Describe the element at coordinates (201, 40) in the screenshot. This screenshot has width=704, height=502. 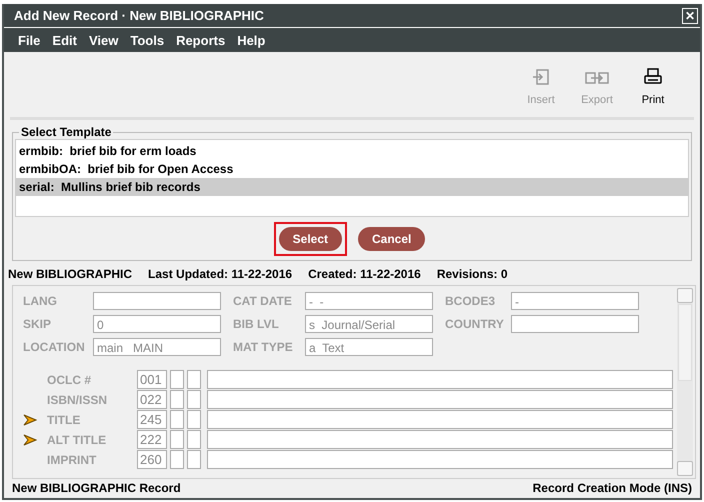
I see `menu-item: Reports` at that location.